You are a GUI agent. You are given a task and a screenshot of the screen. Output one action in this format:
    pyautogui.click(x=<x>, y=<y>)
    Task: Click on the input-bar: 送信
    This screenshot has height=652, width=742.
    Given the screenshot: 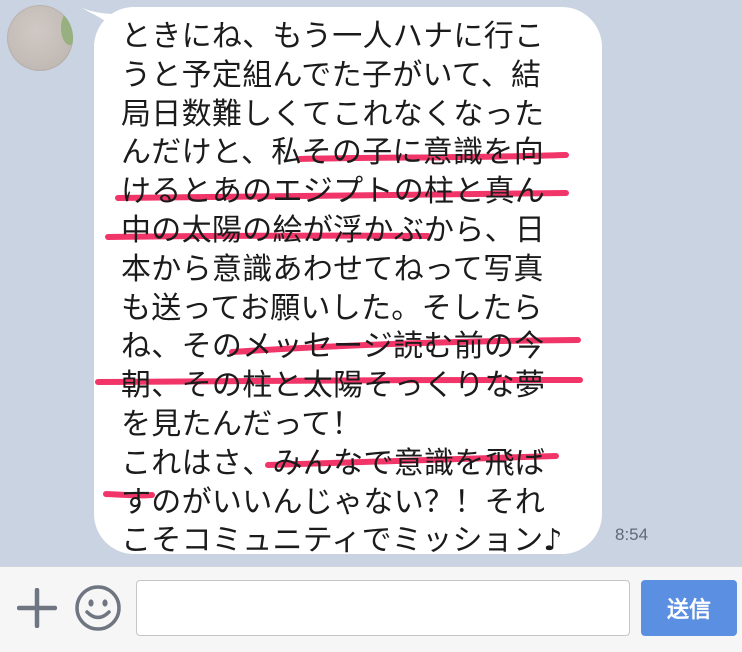 What is the action you would take?
    pyautogui.click(x=371, y=609)
    